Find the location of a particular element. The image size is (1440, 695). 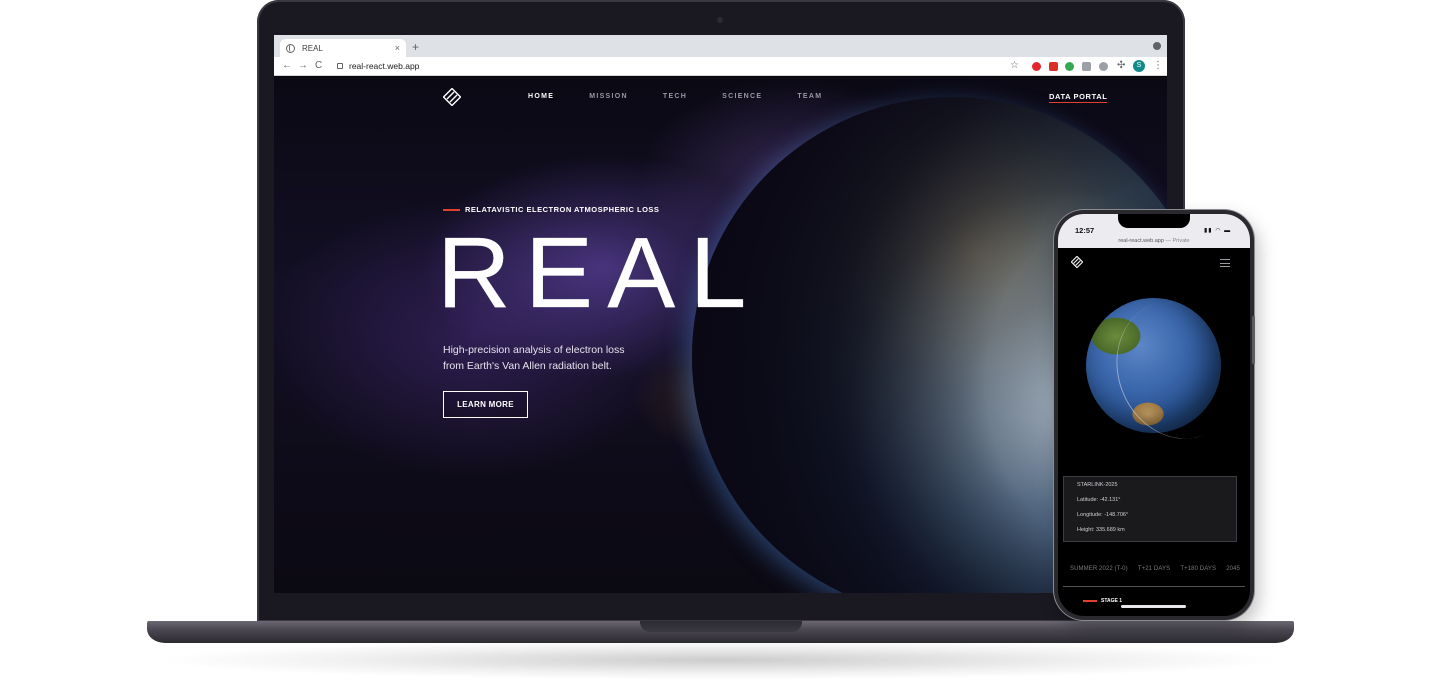

eyebrow-text: RELATAVISTIC ELECTRON ATMOSPHERIC LOSS is located at coordinates (562, 209).